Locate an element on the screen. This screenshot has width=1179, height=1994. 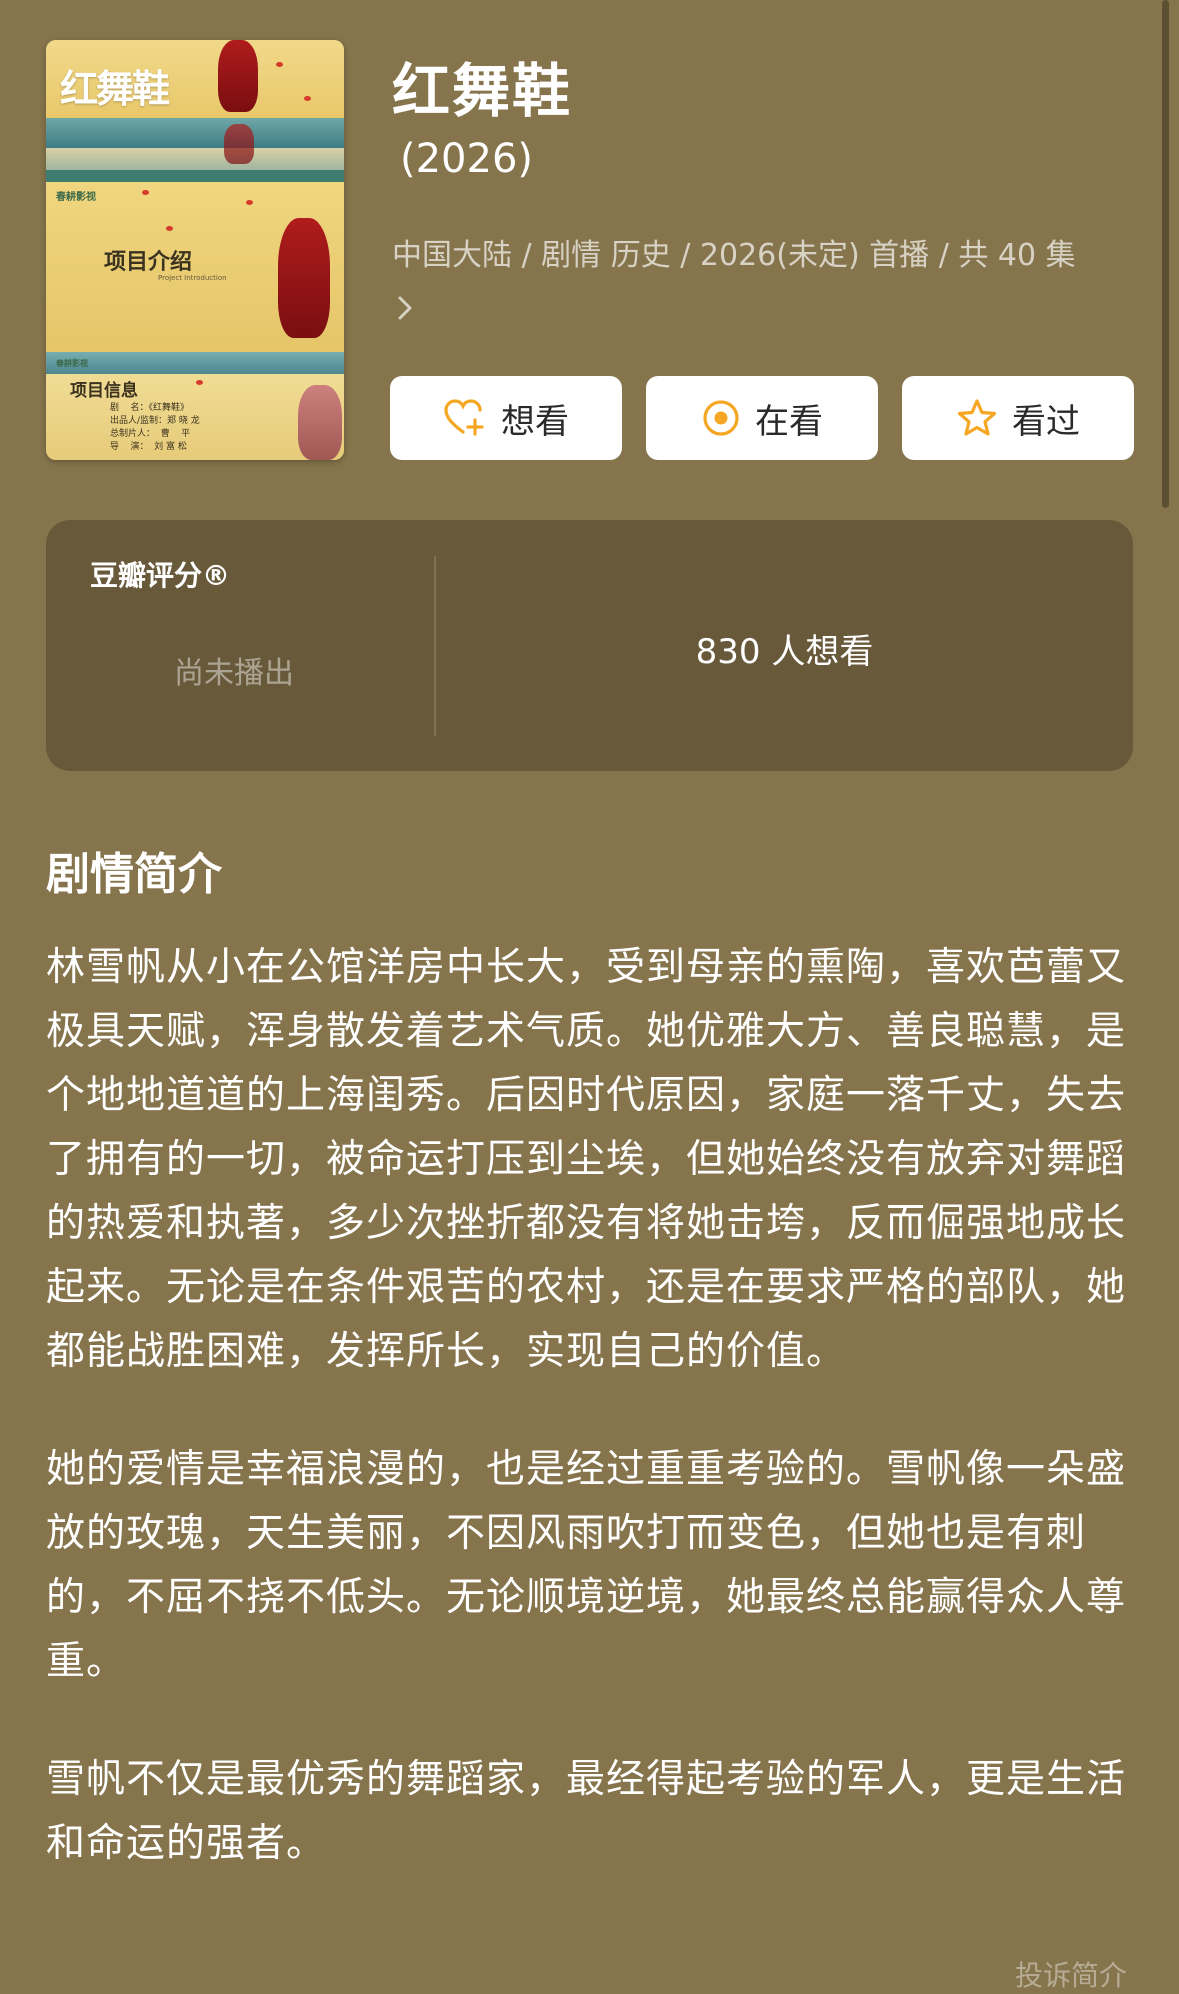
want-to-watch-button: 想看 is located at coordinates (506, 418).